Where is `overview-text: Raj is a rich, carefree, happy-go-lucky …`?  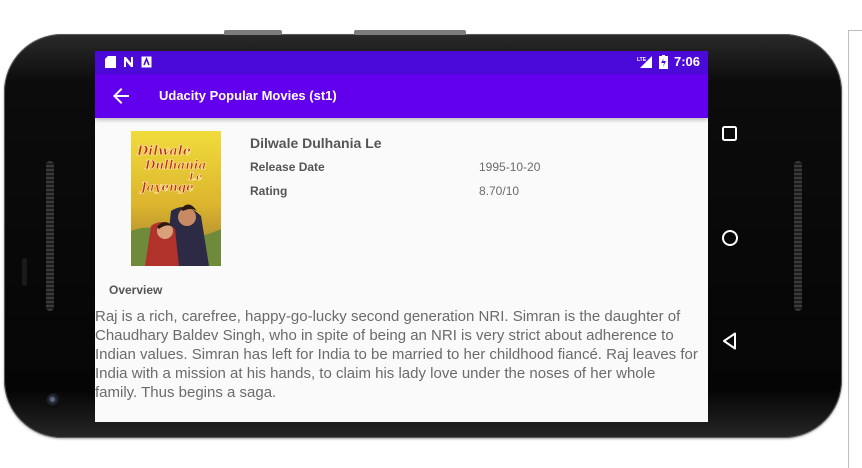 overview-text: Raj is a rich, carefree, happy-go-lucky … is located at coordinates (396, 354).